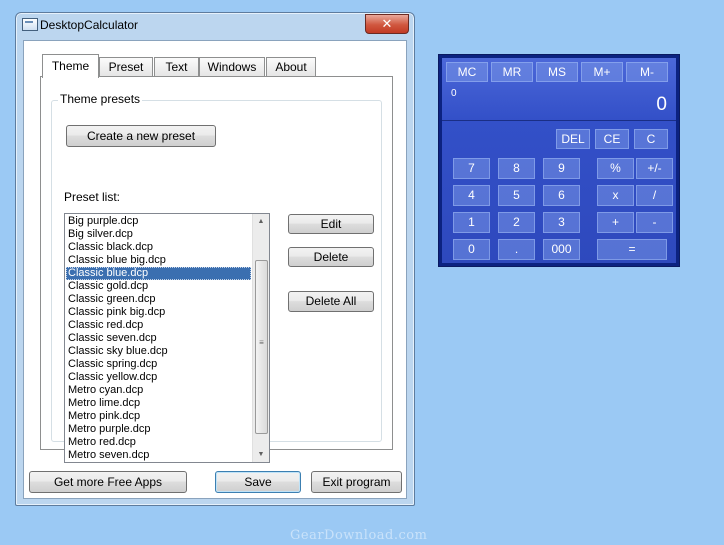 The image size is (724, 545). What do you see at coordinates (654, 195) in the screenshot?
I see `calc-key-button: /` at bounding box center [654, 195].